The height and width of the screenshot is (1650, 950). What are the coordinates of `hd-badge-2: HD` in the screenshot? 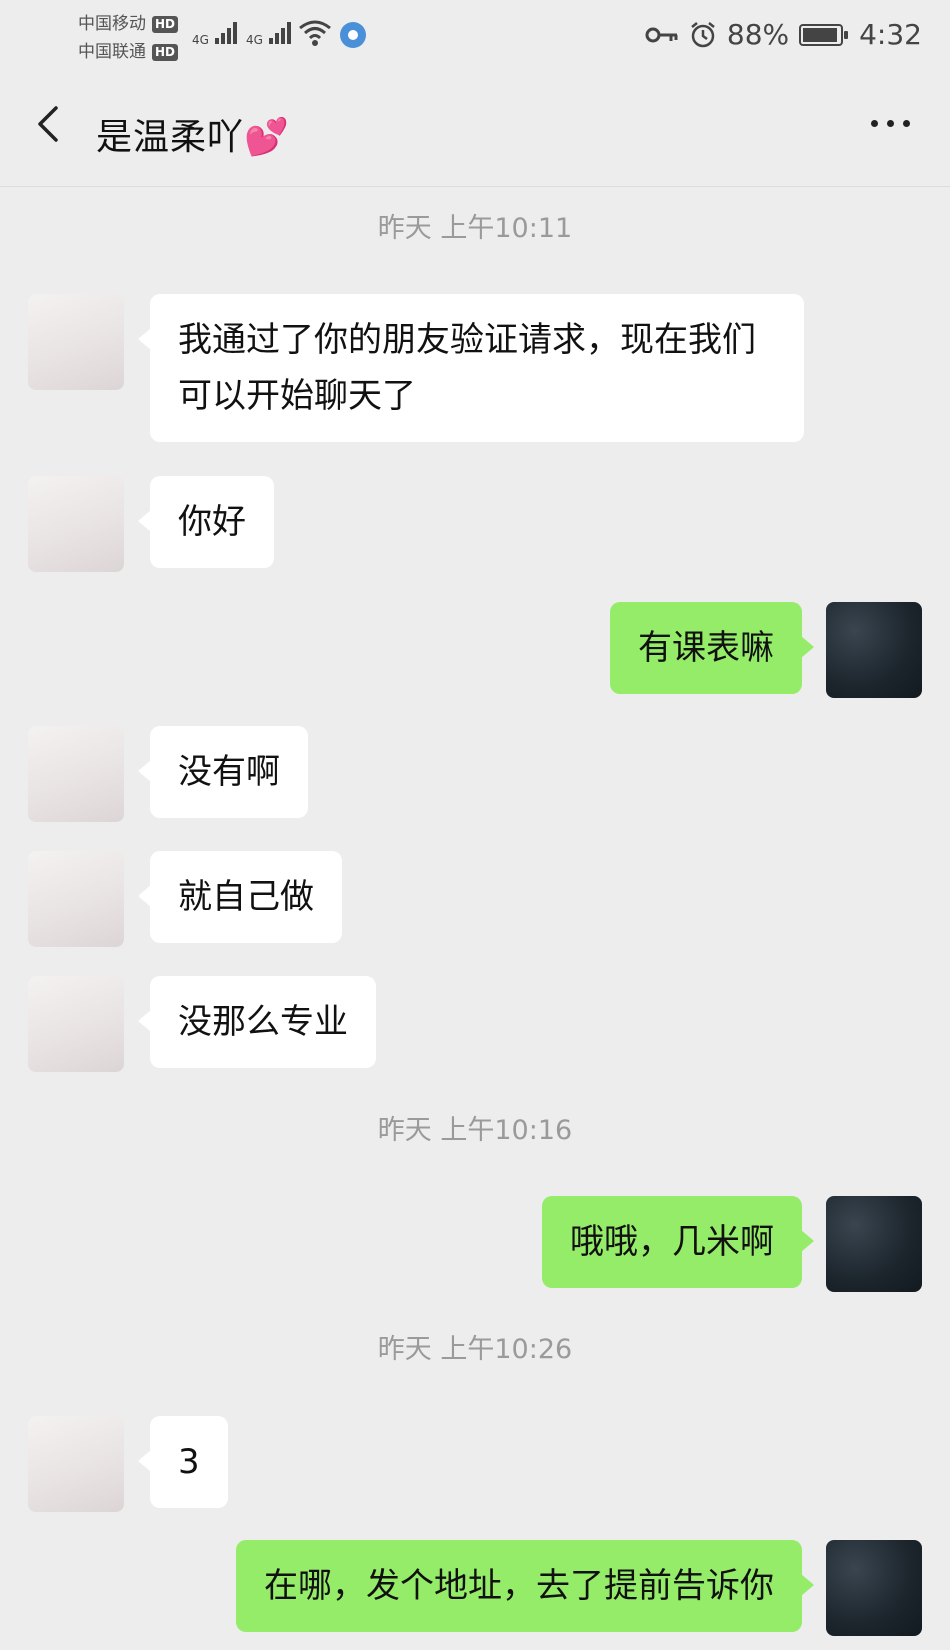 It's located at (165, 52).